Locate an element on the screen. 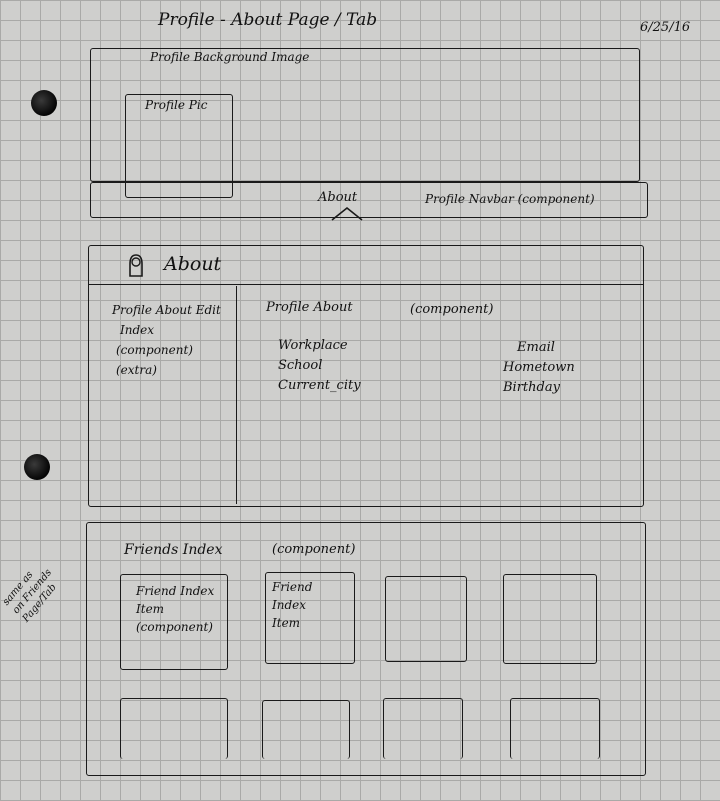 This screenshot has width=720, height=801. side-note: same as on Friends Page/Tab is located at coordinates (32, 591).